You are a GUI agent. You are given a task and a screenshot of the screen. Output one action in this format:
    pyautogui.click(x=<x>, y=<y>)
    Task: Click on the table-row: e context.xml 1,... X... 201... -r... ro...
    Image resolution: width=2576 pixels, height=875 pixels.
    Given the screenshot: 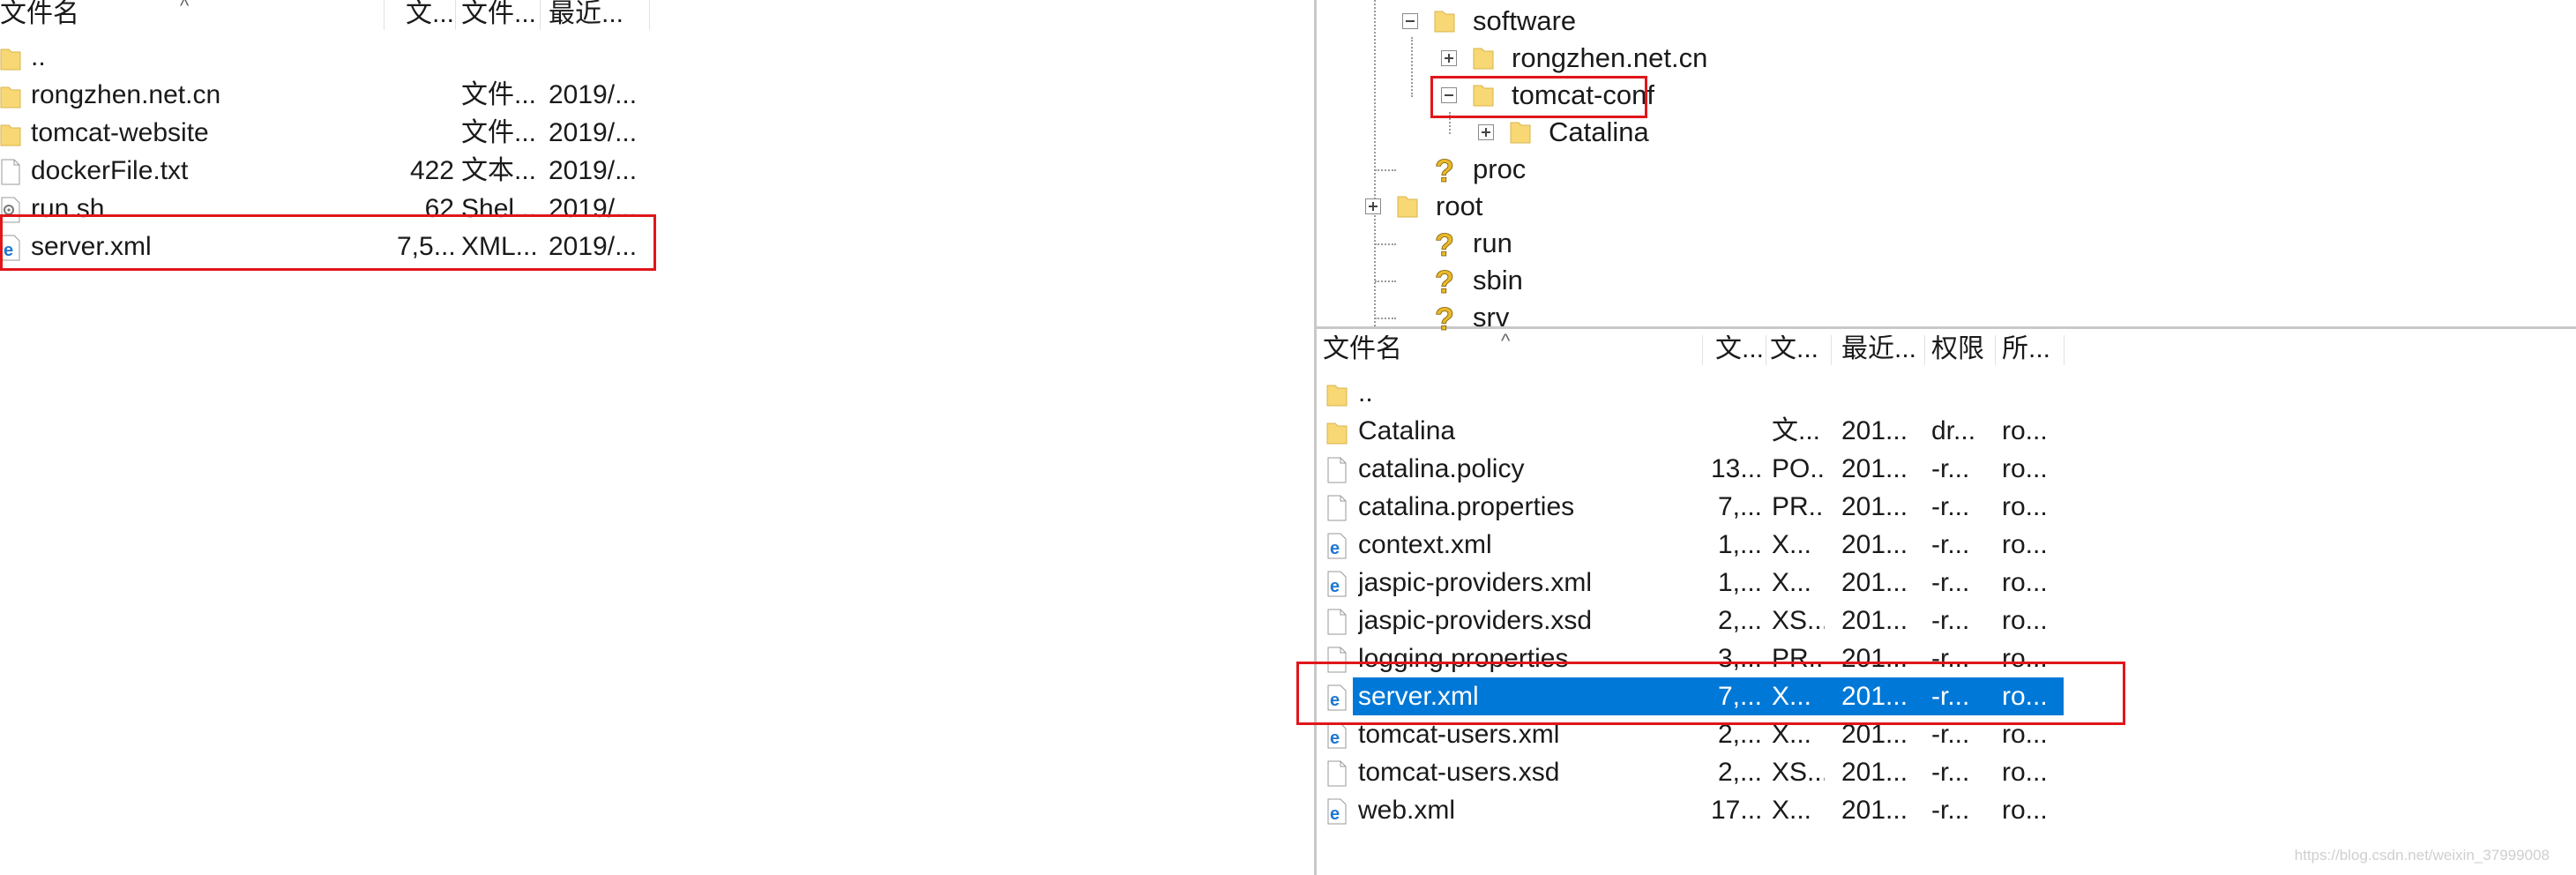 What is the action you would take?
    pyautogui.click(x=1693, y=545)
    